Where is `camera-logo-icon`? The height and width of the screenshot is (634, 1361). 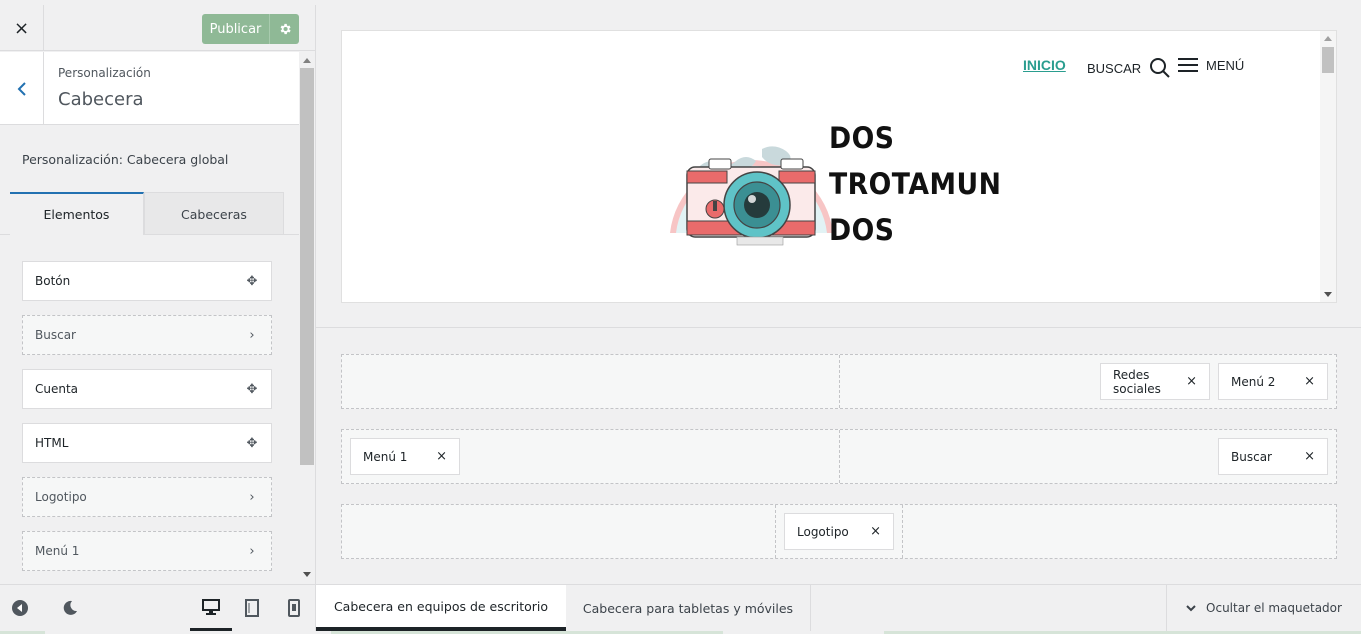
camera-logo-icon is located at coordinates (751, 196).